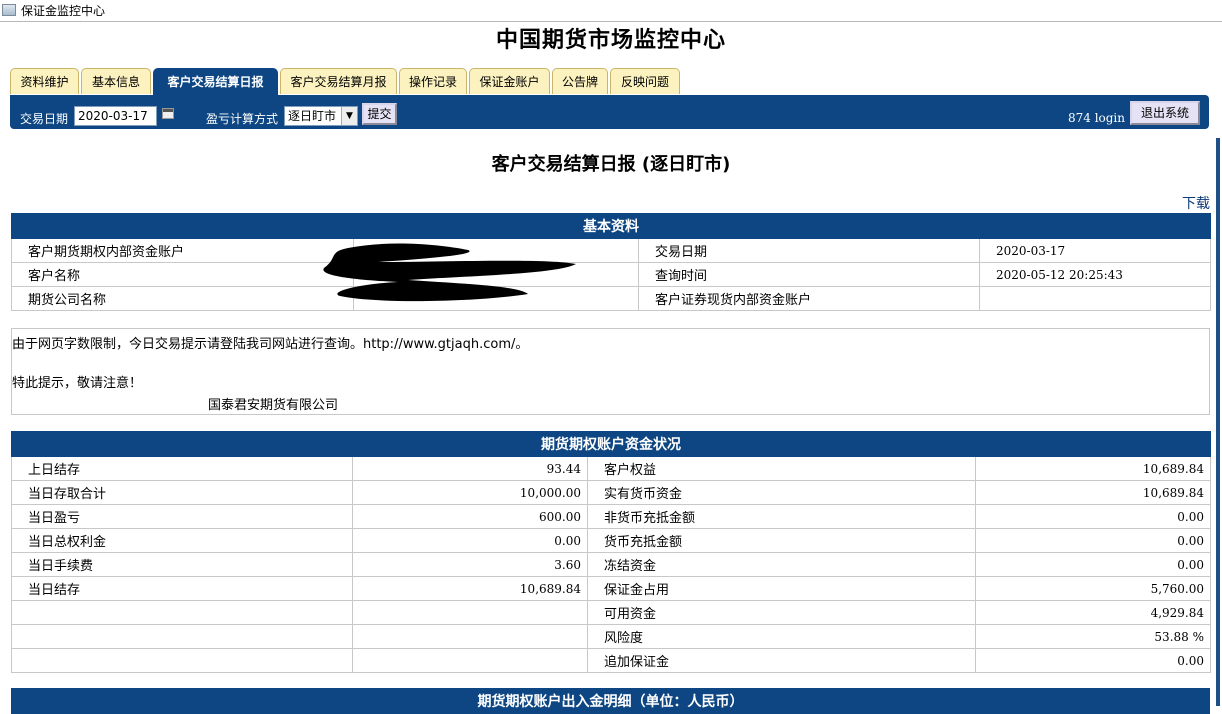 Image resolution: width=1222 pixels, height=714 pixels. I want to click on calendar-icon, so click(168, 113).